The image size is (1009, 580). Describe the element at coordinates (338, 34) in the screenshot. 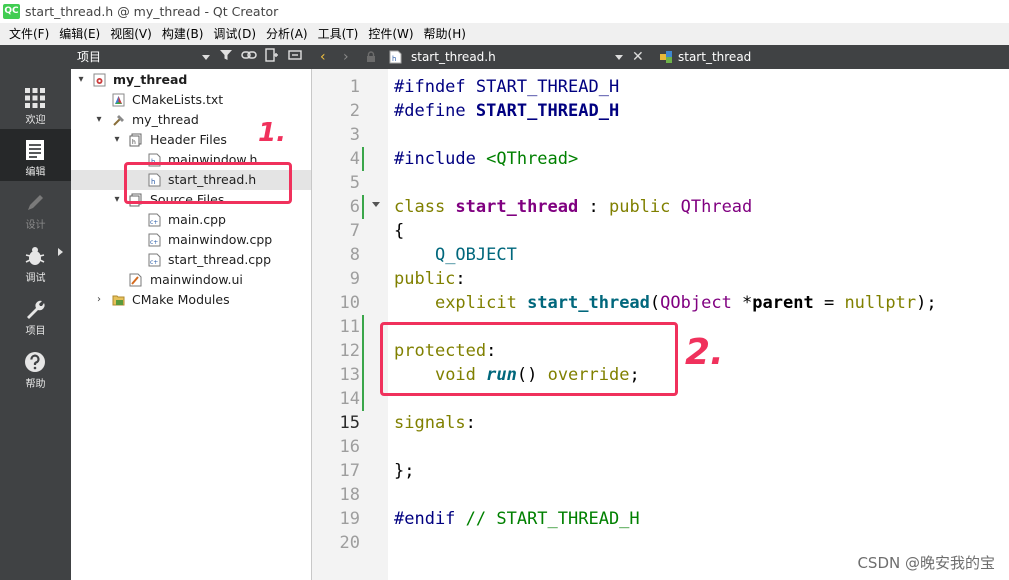

I see `menu-tools: 工具(T)` at that location.